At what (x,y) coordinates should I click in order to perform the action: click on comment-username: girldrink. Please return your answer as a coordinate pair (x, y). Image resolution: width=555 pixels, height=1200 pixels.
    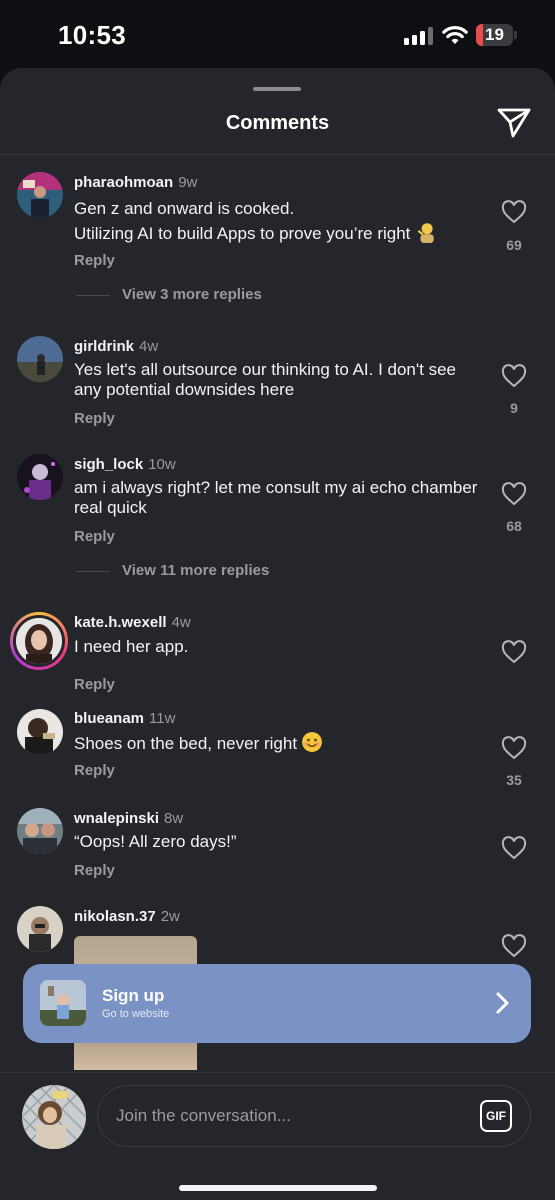
    Looking at the image, I should click on (104, 346).